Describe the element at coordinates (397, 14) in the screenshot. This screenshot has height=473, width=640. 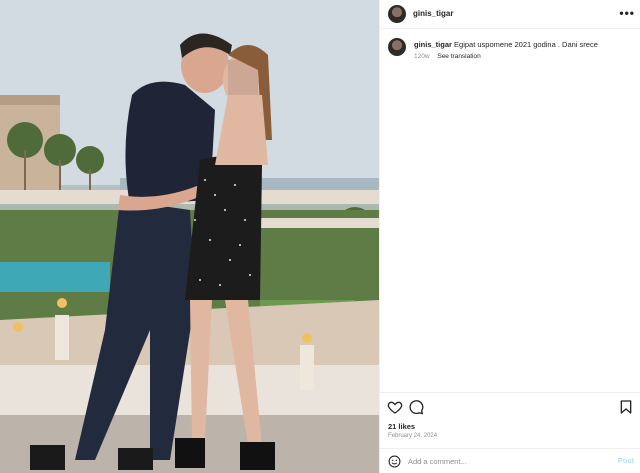
I see `avatar` at that location.